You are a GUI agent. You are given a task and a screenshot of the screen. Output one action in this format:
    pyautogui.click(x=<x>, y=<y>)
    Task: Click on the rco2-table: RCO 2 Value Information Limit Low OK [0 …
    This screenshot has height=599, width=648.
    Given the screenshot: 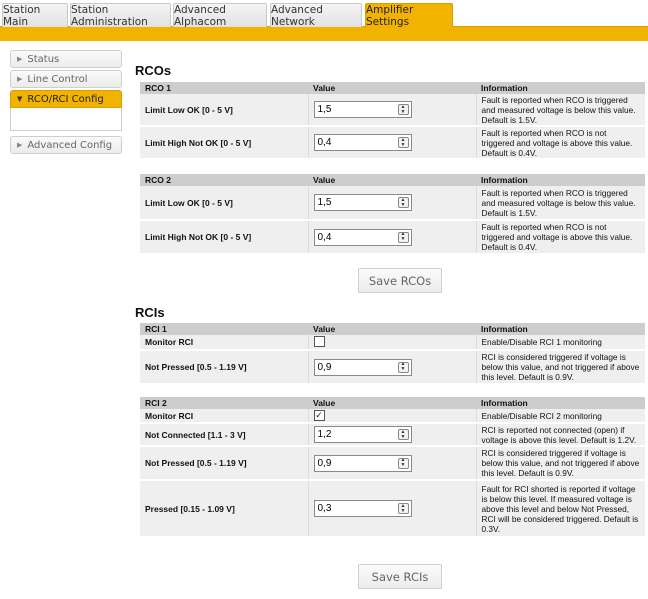 What is the action you would take?
    pyautogui.click(x=392, y=214)
    